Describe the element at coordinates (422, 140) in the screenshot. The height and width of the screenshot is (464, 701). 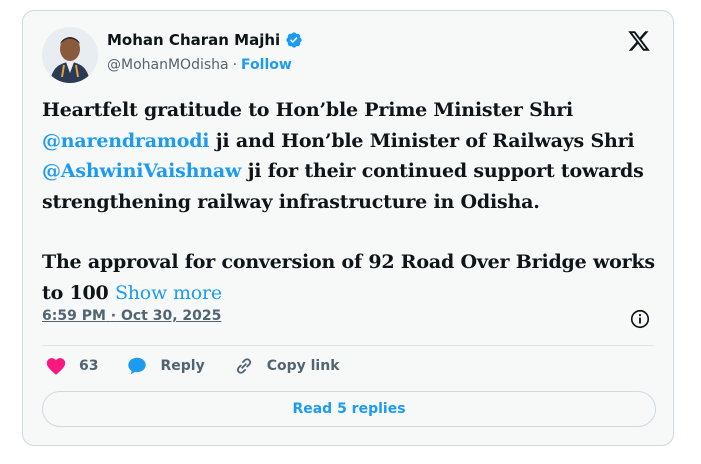
I see `tweet-text-segment: ji and Hon’ble Minister of Railways Shri` at that location.